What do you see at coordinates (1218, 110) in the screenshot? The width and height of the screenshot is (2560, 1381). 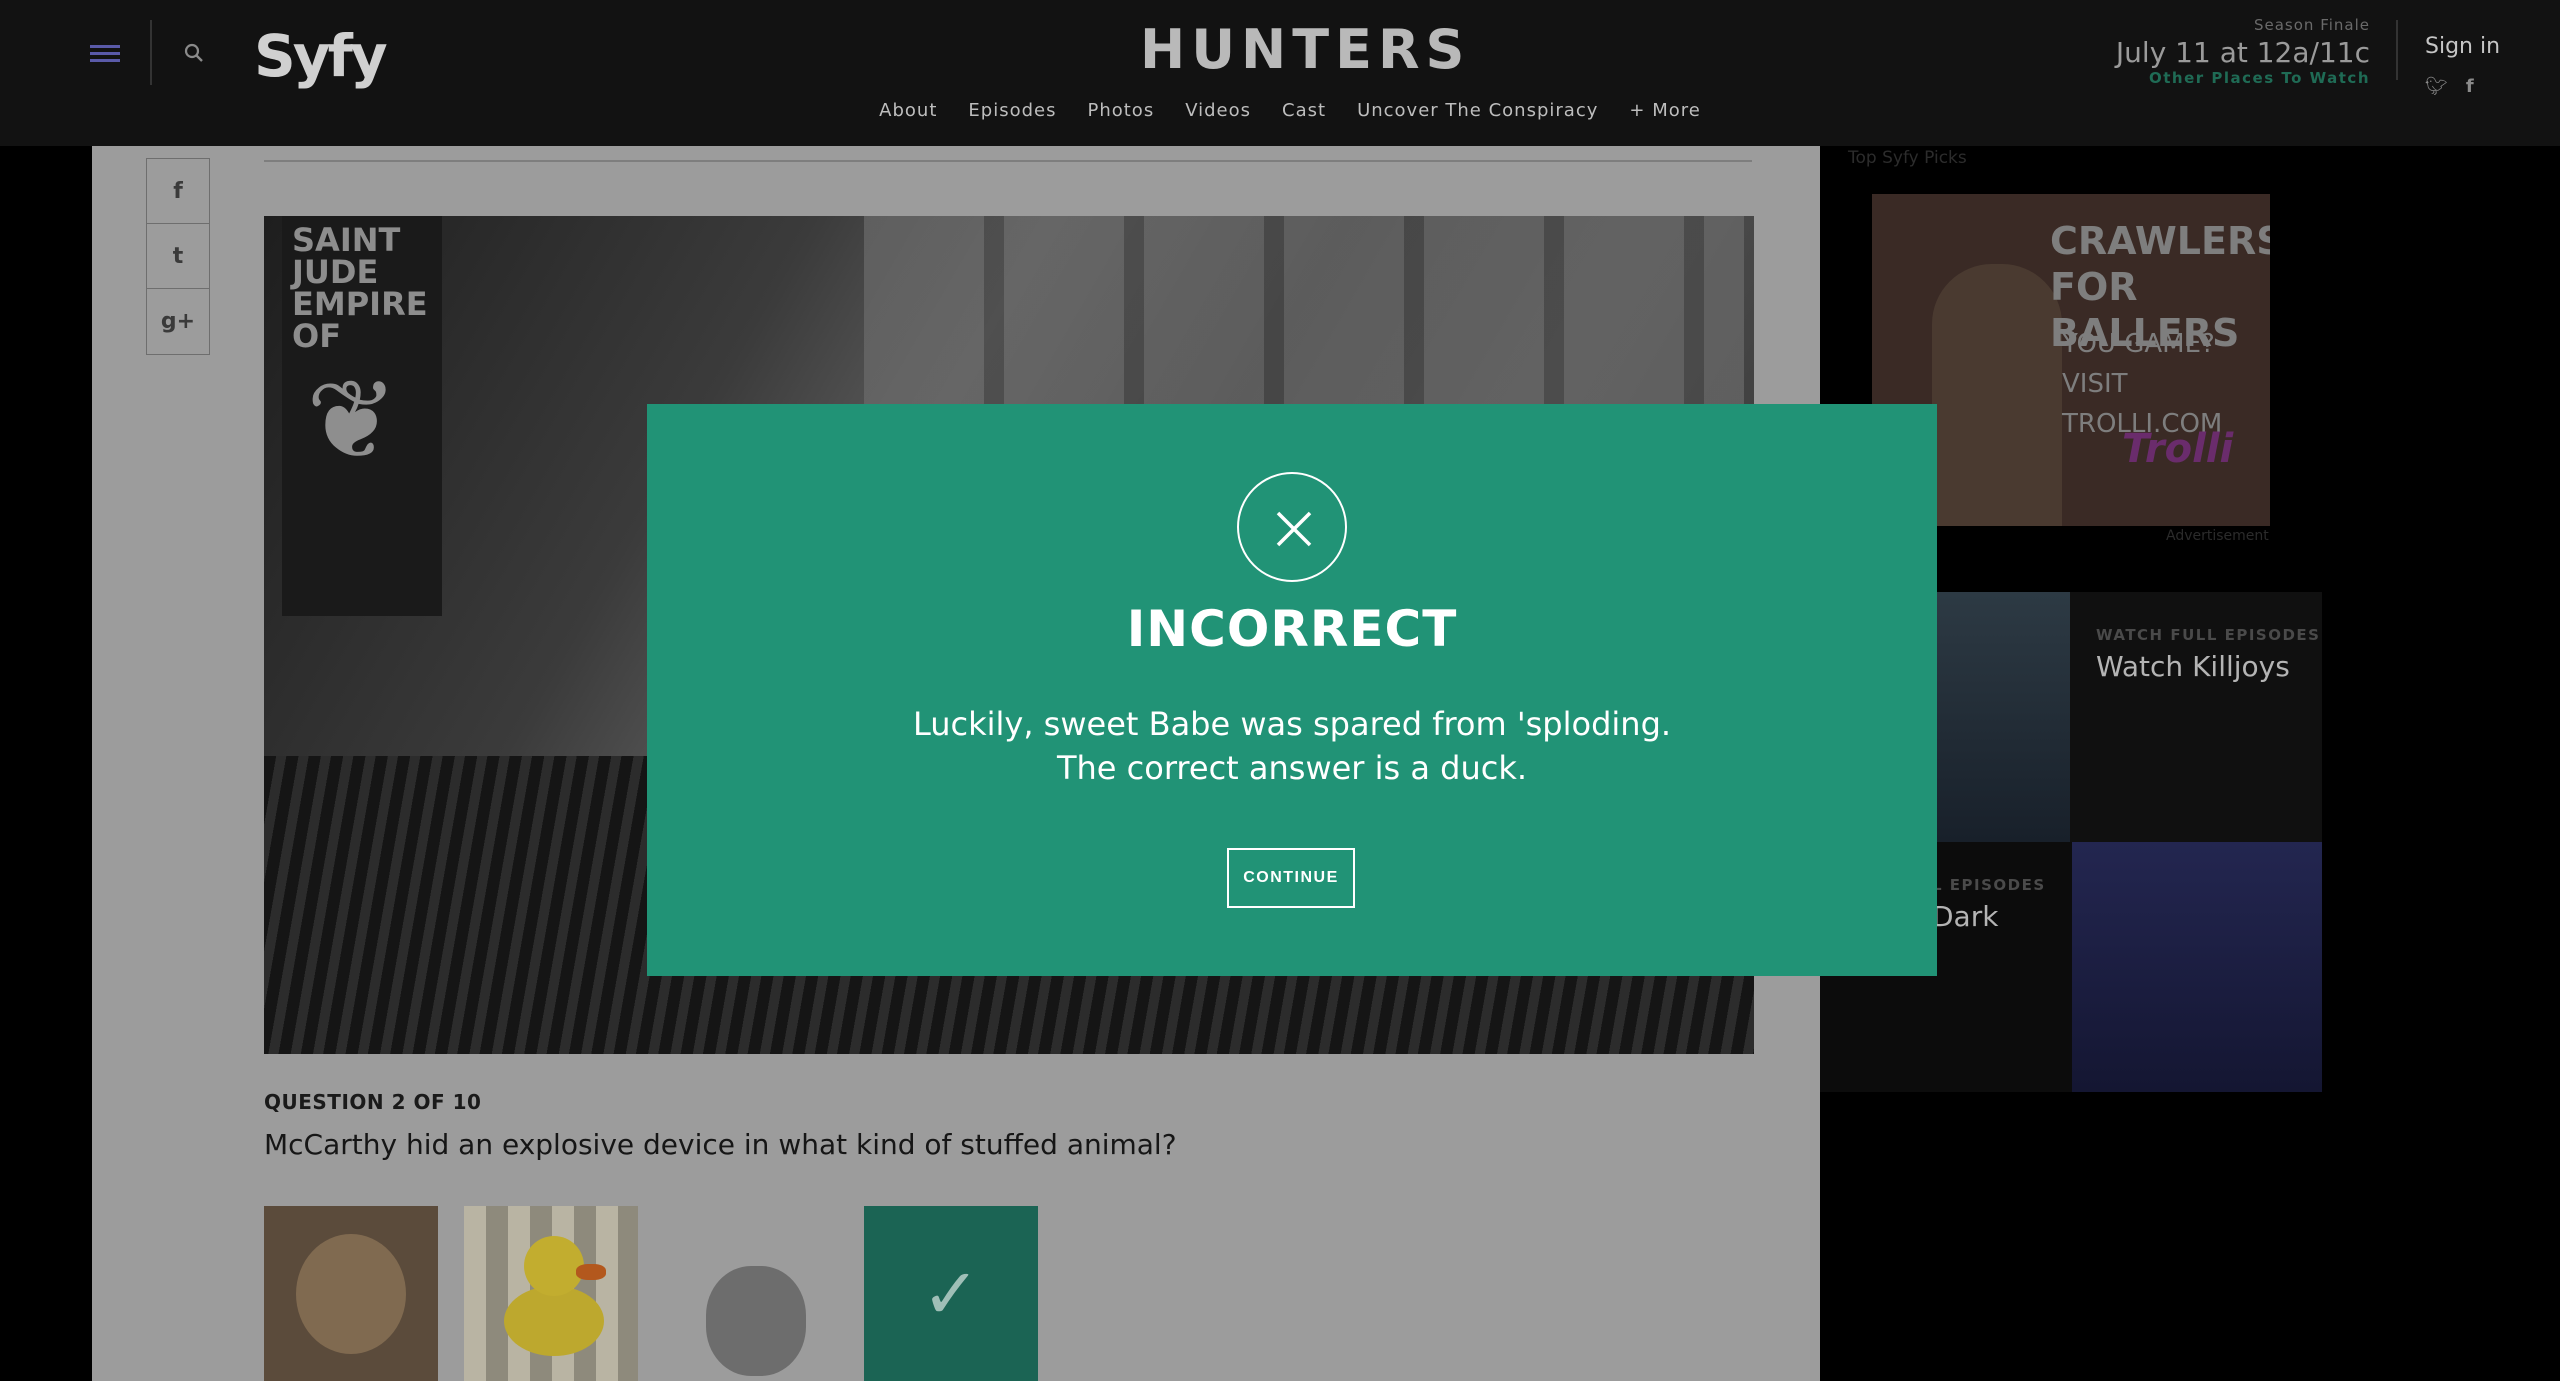 I see `nav-videos: Videos` at bounding box center [1218, 110].